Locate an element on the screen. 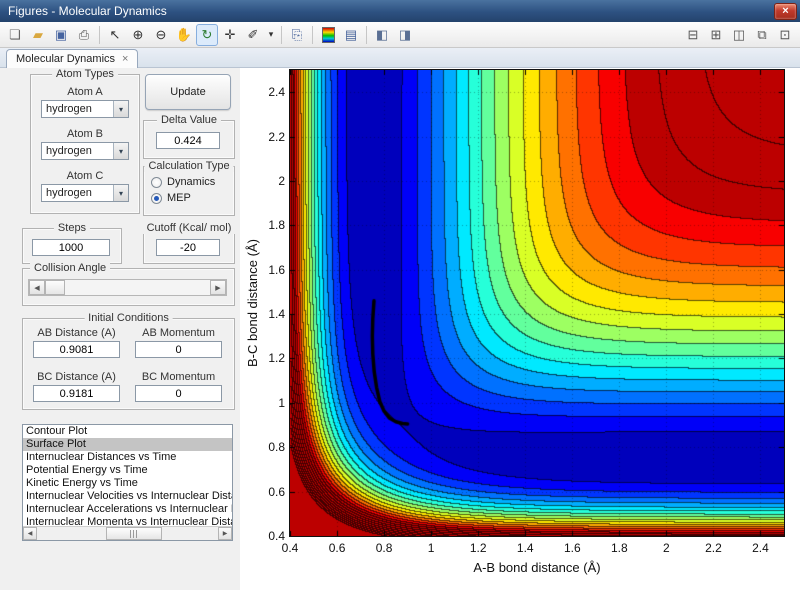 Image resolution: width=800 pixels, height=590 pixels. listbox-hscrollbar: ◀ ▶ is located at coordinates (127, 533).